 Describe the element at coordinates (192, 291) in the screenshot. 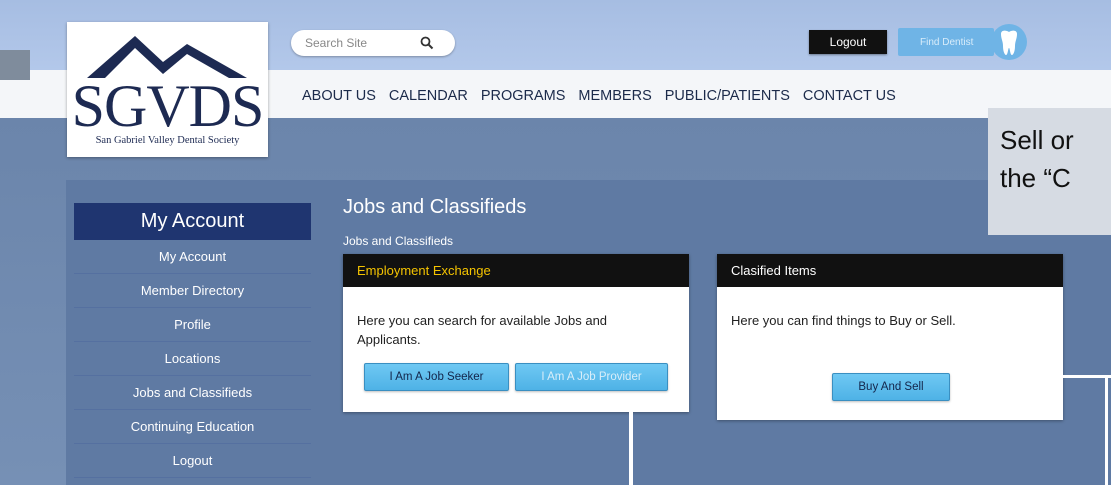

I see `sidebar-item-member-directory: Member Directory` at that location.